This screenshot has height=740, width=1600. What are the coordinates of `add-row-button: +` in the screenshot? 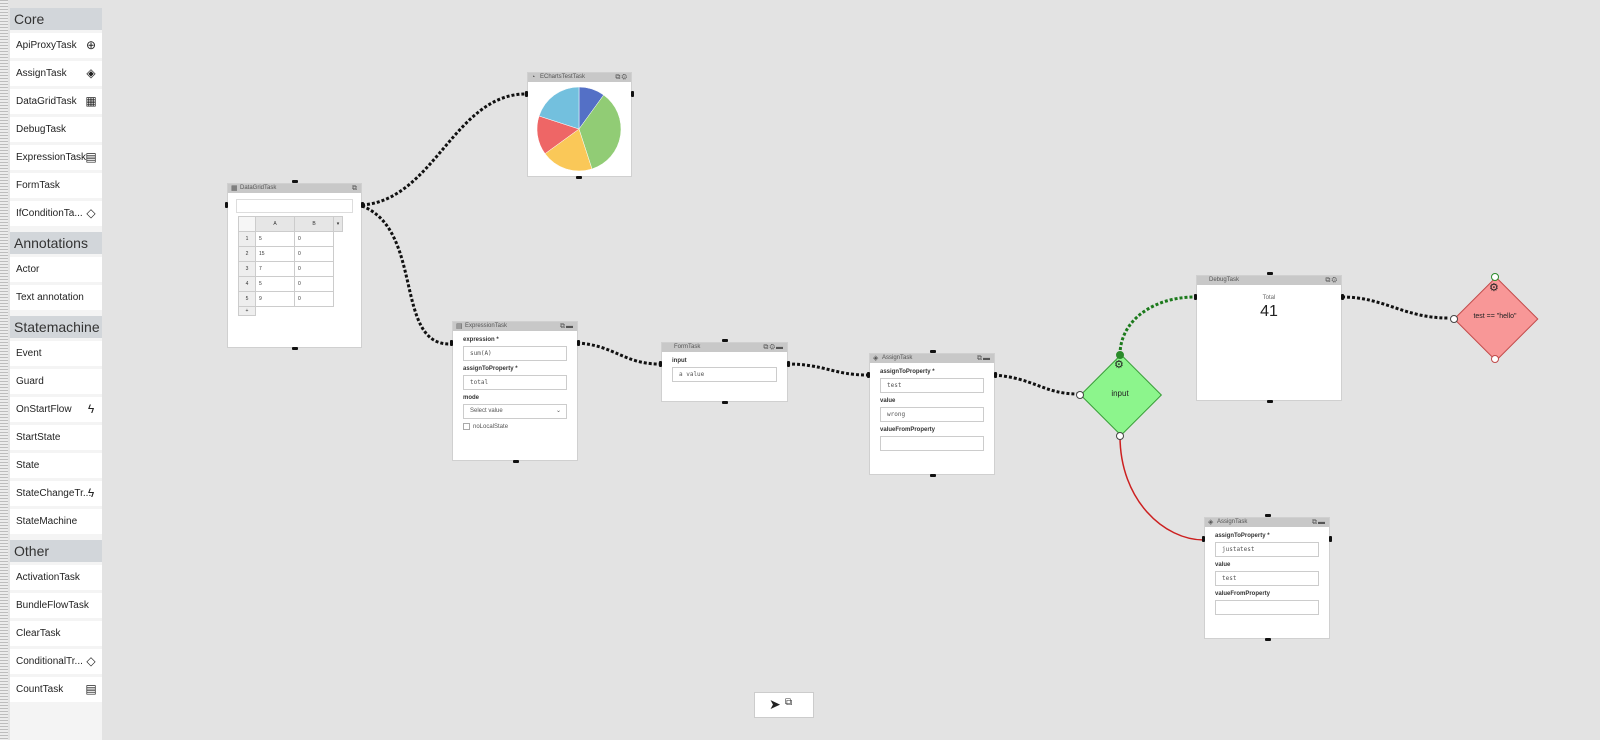 It's located at (247, 311).